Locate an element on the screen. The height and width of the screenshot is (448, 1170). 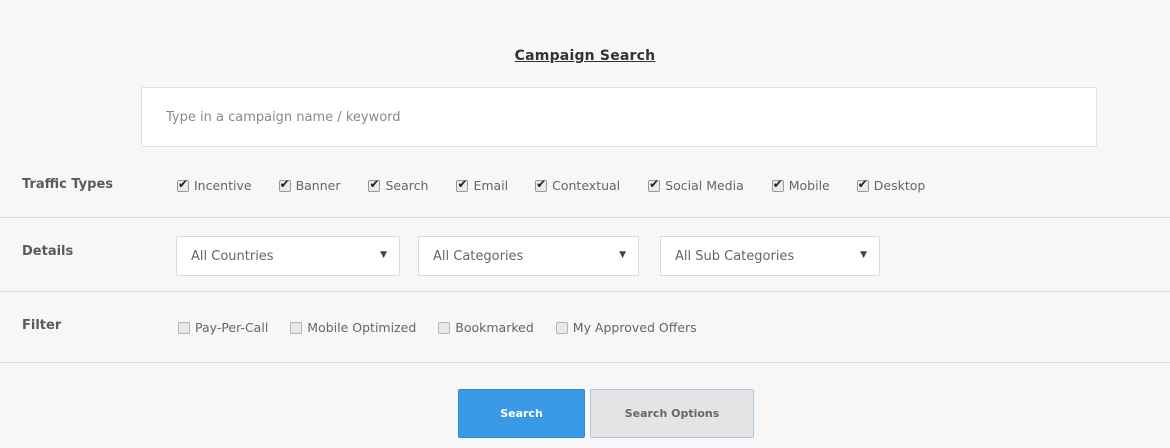
traffic-types-label: Traffic Types is located at coordinates (68, 184).